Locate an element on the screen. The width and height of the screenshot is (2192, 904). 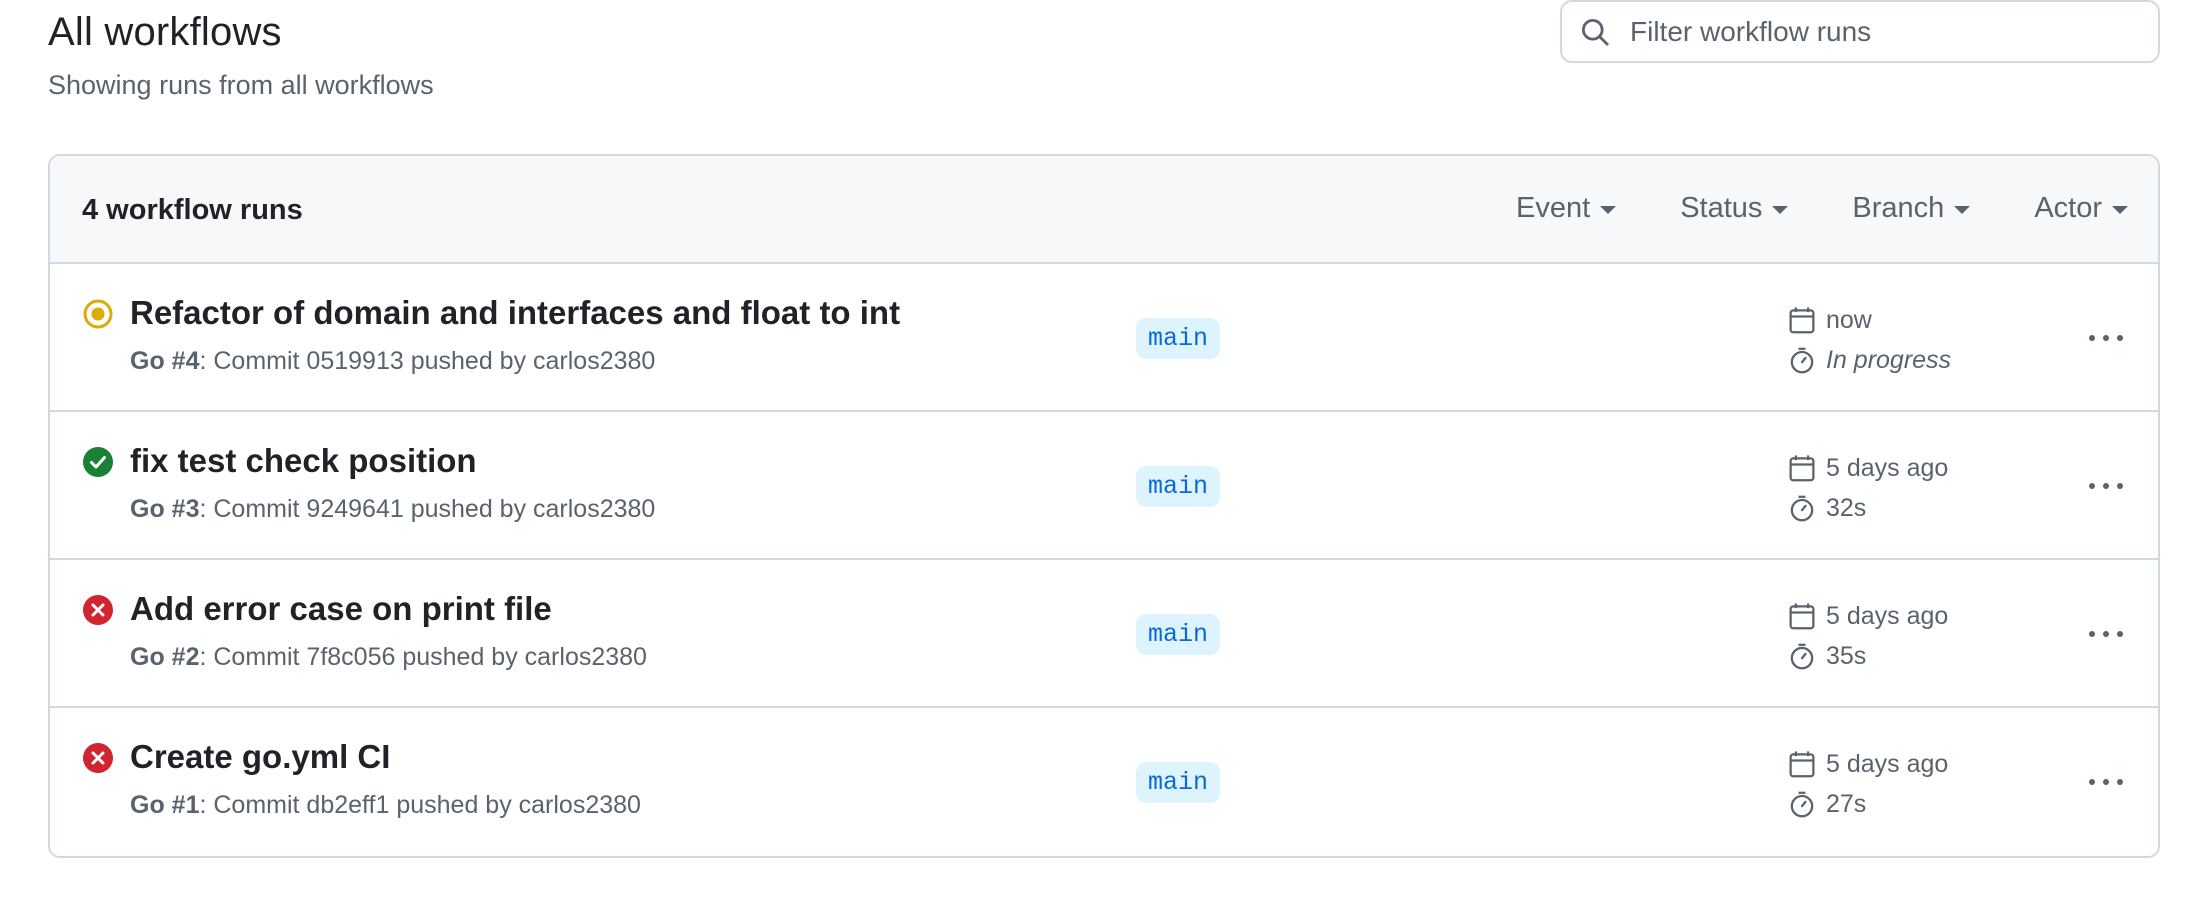
run-commit-info: : Commit 7f8c056 pushed by carlos2380 is located at coordinates (423, 657).